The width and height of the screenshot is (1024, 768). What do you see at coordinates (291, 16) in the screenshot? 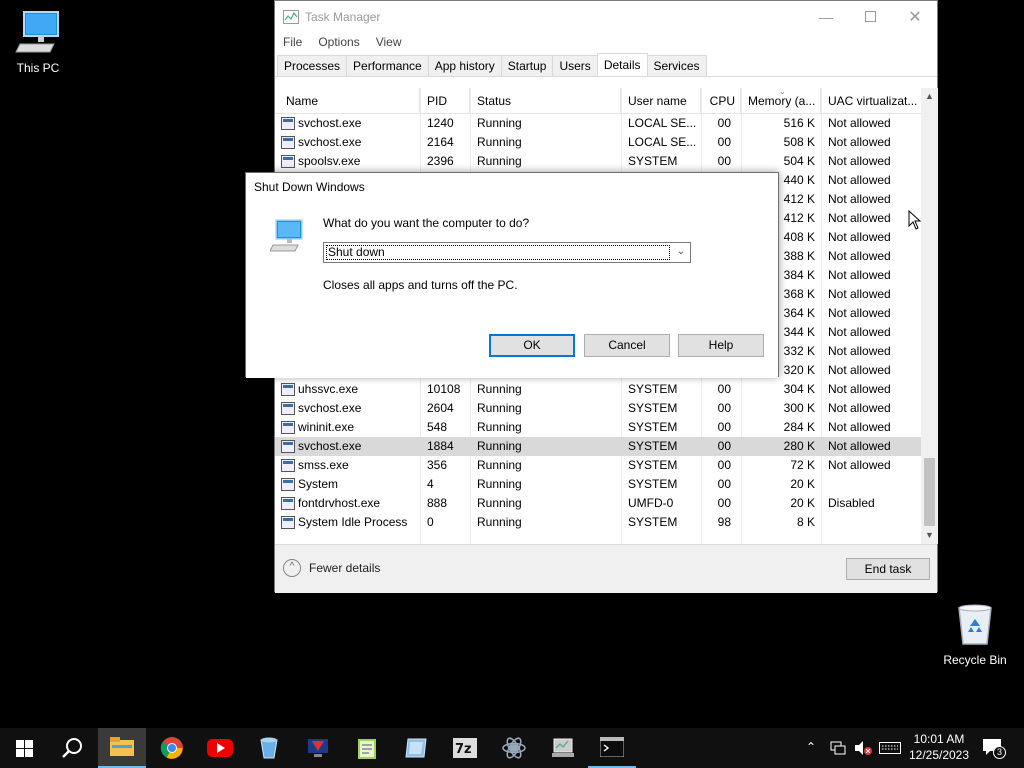
I see `task-manager-icon` at bounding box center [291, 16].